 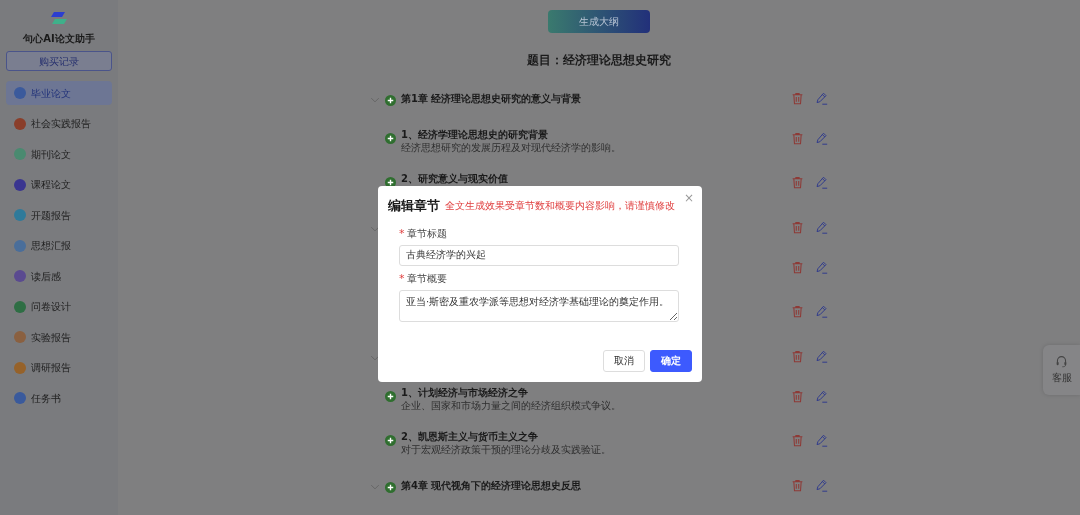 I want to click on field-label-text: 章节概要, so click(x=427, y=278).